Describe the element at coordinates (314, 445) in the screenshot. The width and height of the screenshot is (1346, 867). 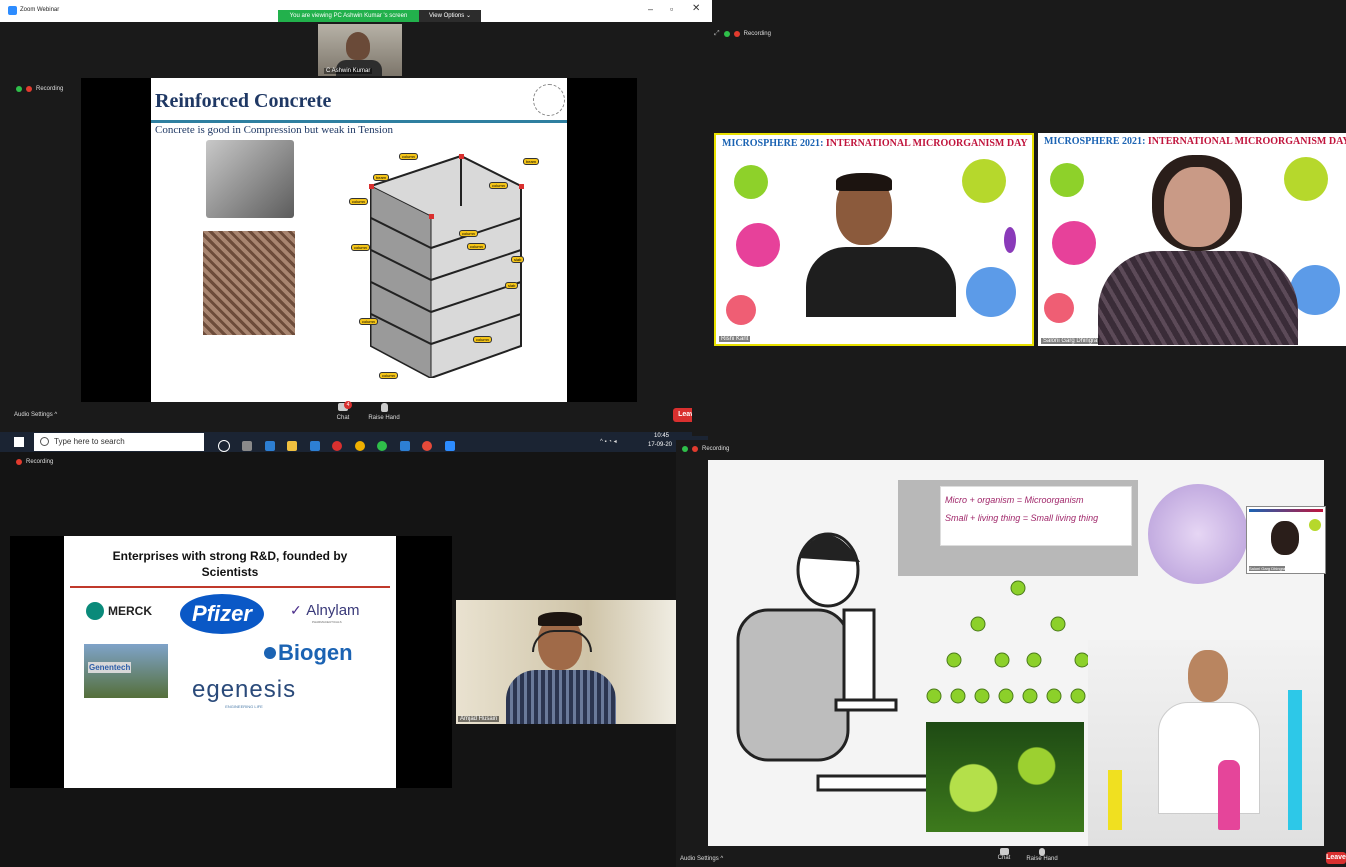
I see `mail-icon` at that location.